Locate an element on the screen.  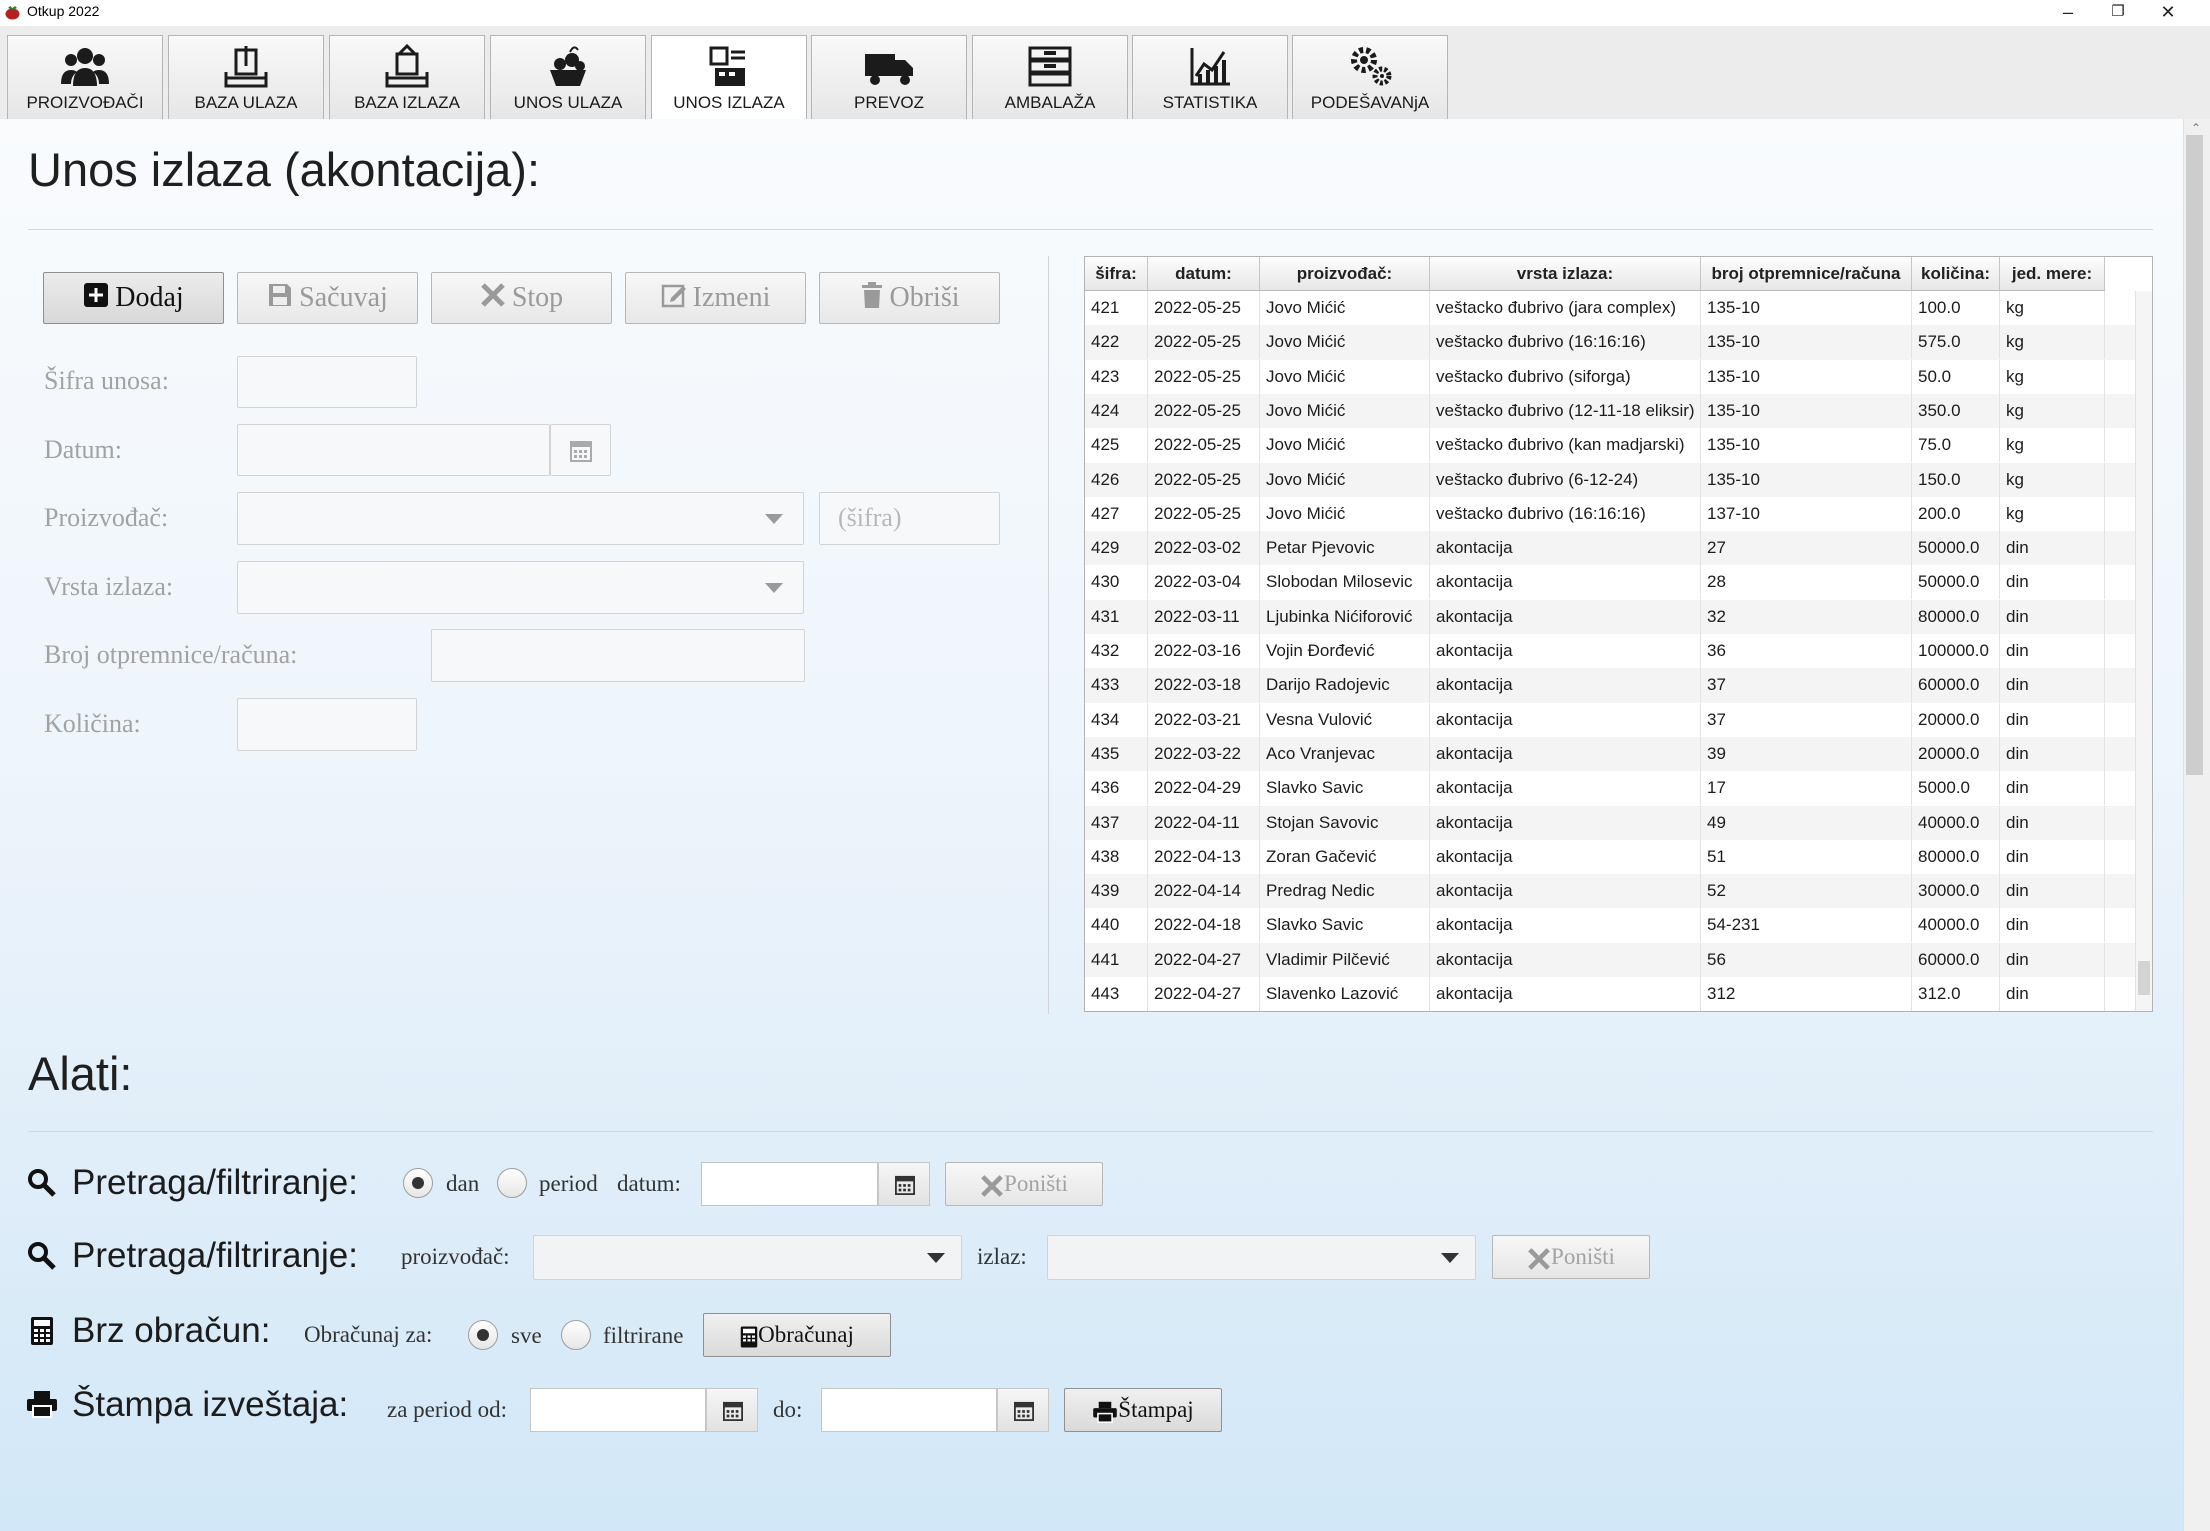
datum-input is located at coordinates (393, 450).